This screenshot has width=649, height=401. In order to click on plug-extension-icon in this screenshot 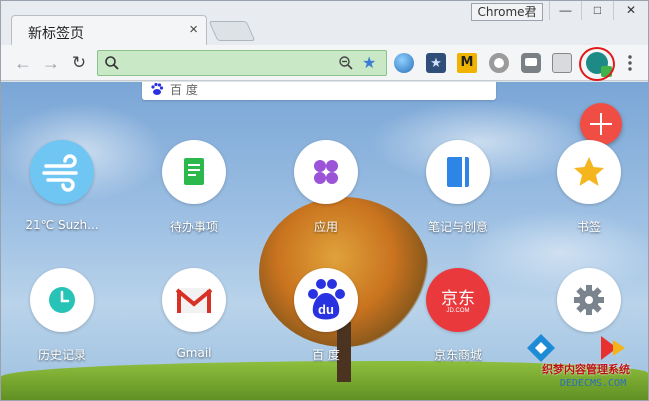, I will do `click(562, 63)`.